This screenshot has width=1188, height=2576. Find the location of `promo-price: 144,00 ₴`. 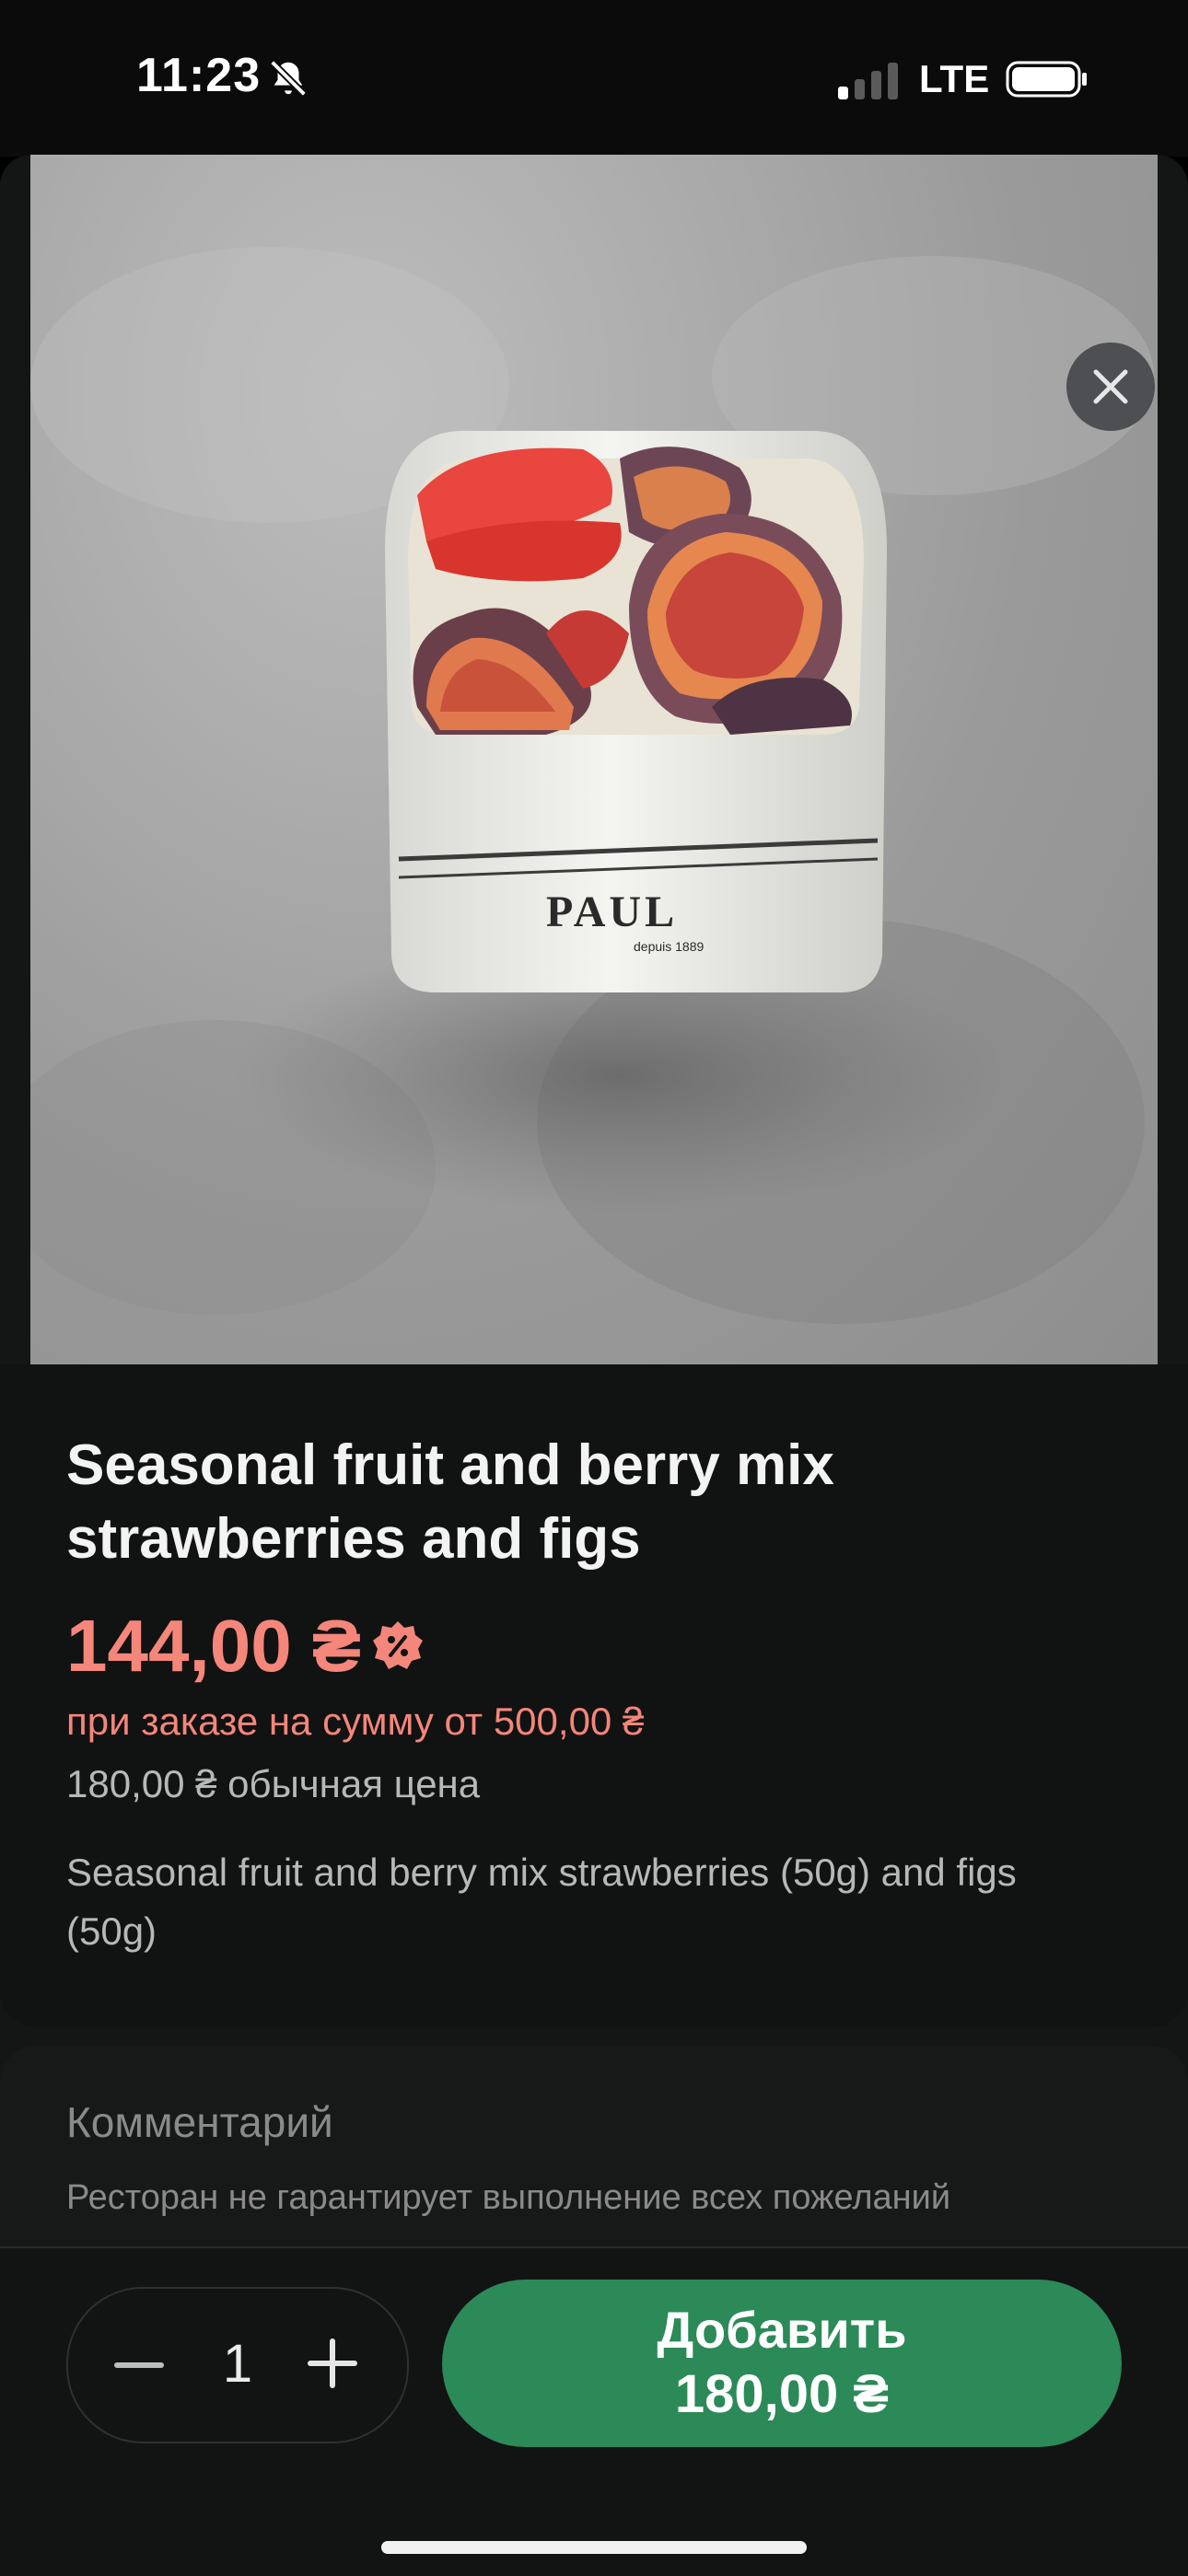

promo-price: 144,00 ₴ is located at coordinates (214, 1646).